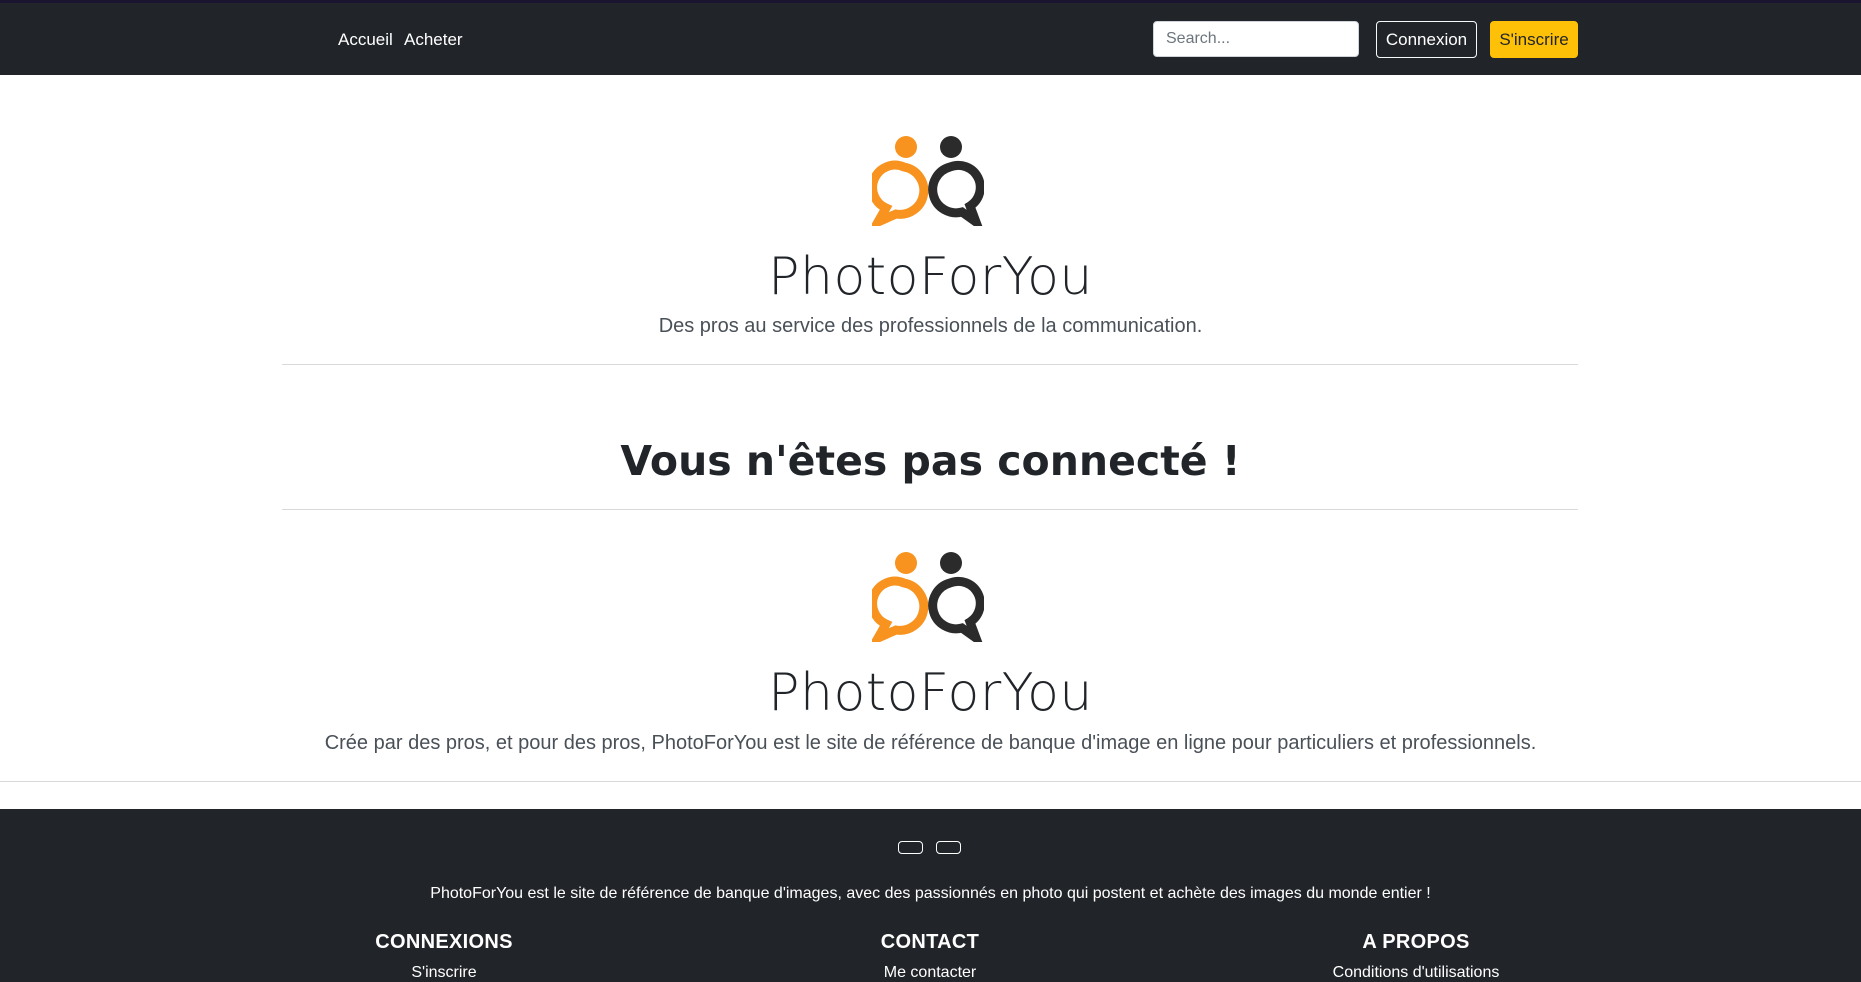 This screenshot has height=982, width=1861. Describe the element at coordinates (930, 973) in the screenshot. I see `footer-link-contact: Me contacter` at that location.